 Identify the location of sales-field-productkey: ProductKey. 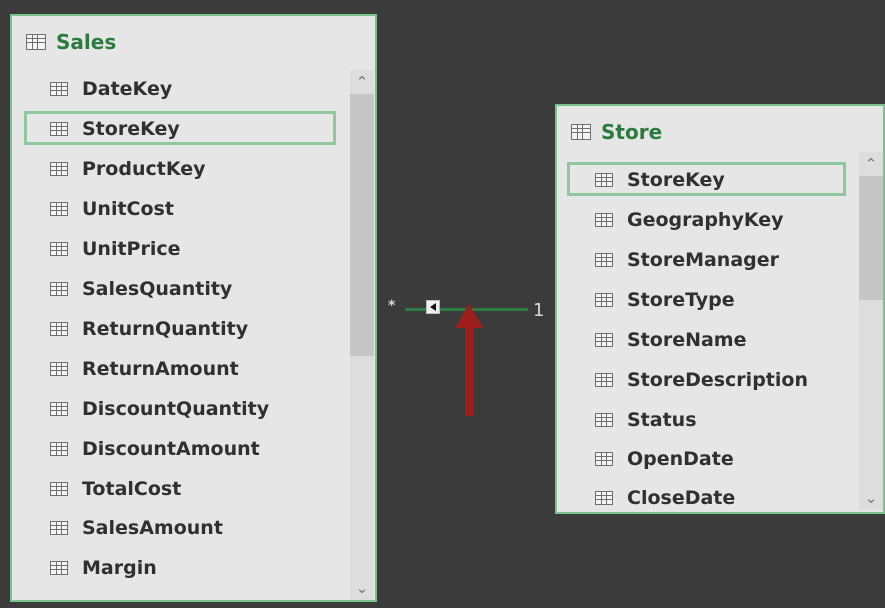
(127, 169).